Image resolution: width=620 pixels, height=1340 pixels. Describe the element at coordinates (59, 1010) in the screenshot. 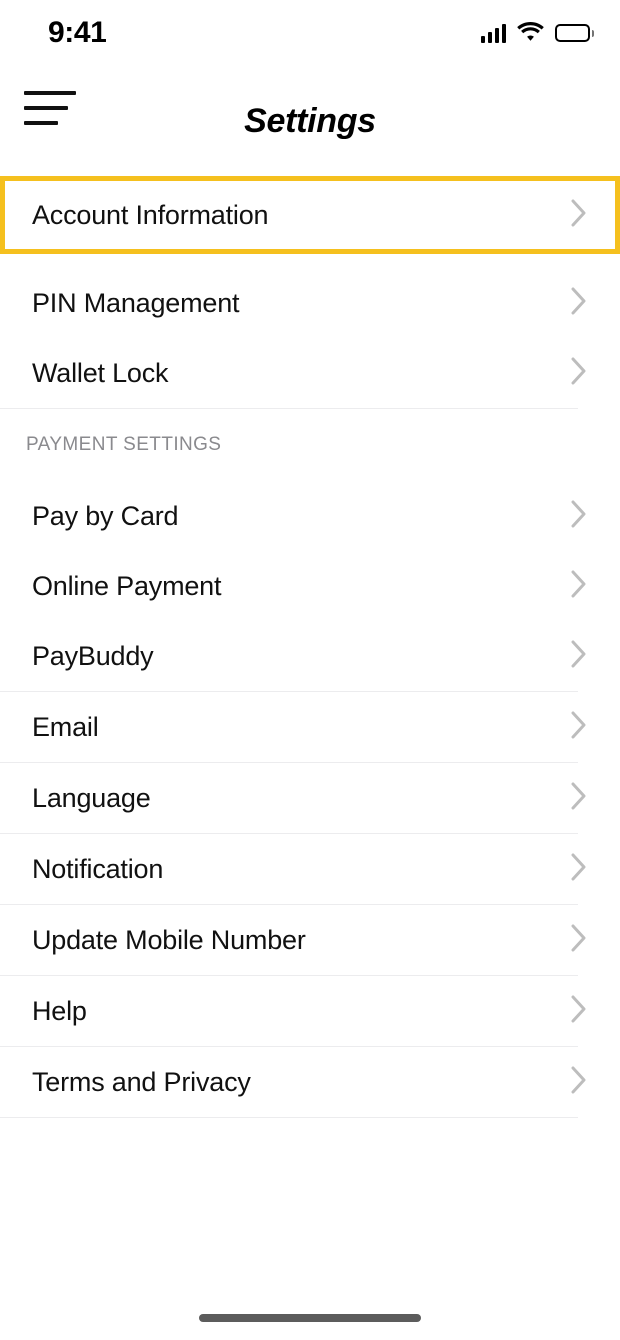

I see `list-item-label: Help` at that location.